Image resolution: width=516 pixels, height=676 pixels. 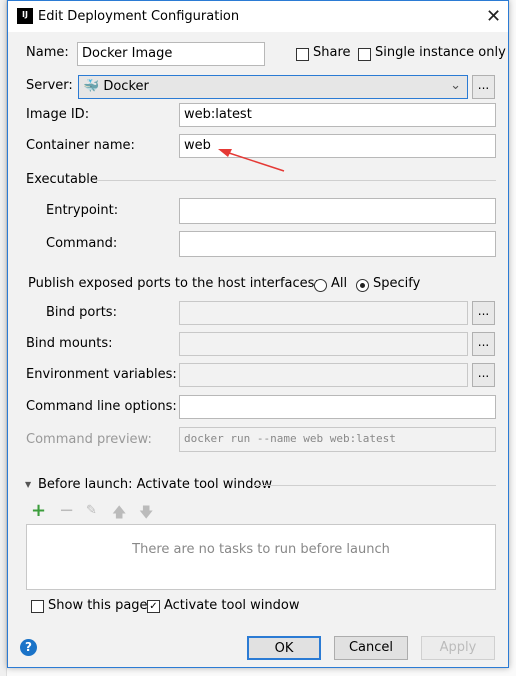 What do you see at coordinates (273, 87) in the screenshot?
I see `server-combobox: 🐳 Docker ⌄` at bounding box center [273, 87].